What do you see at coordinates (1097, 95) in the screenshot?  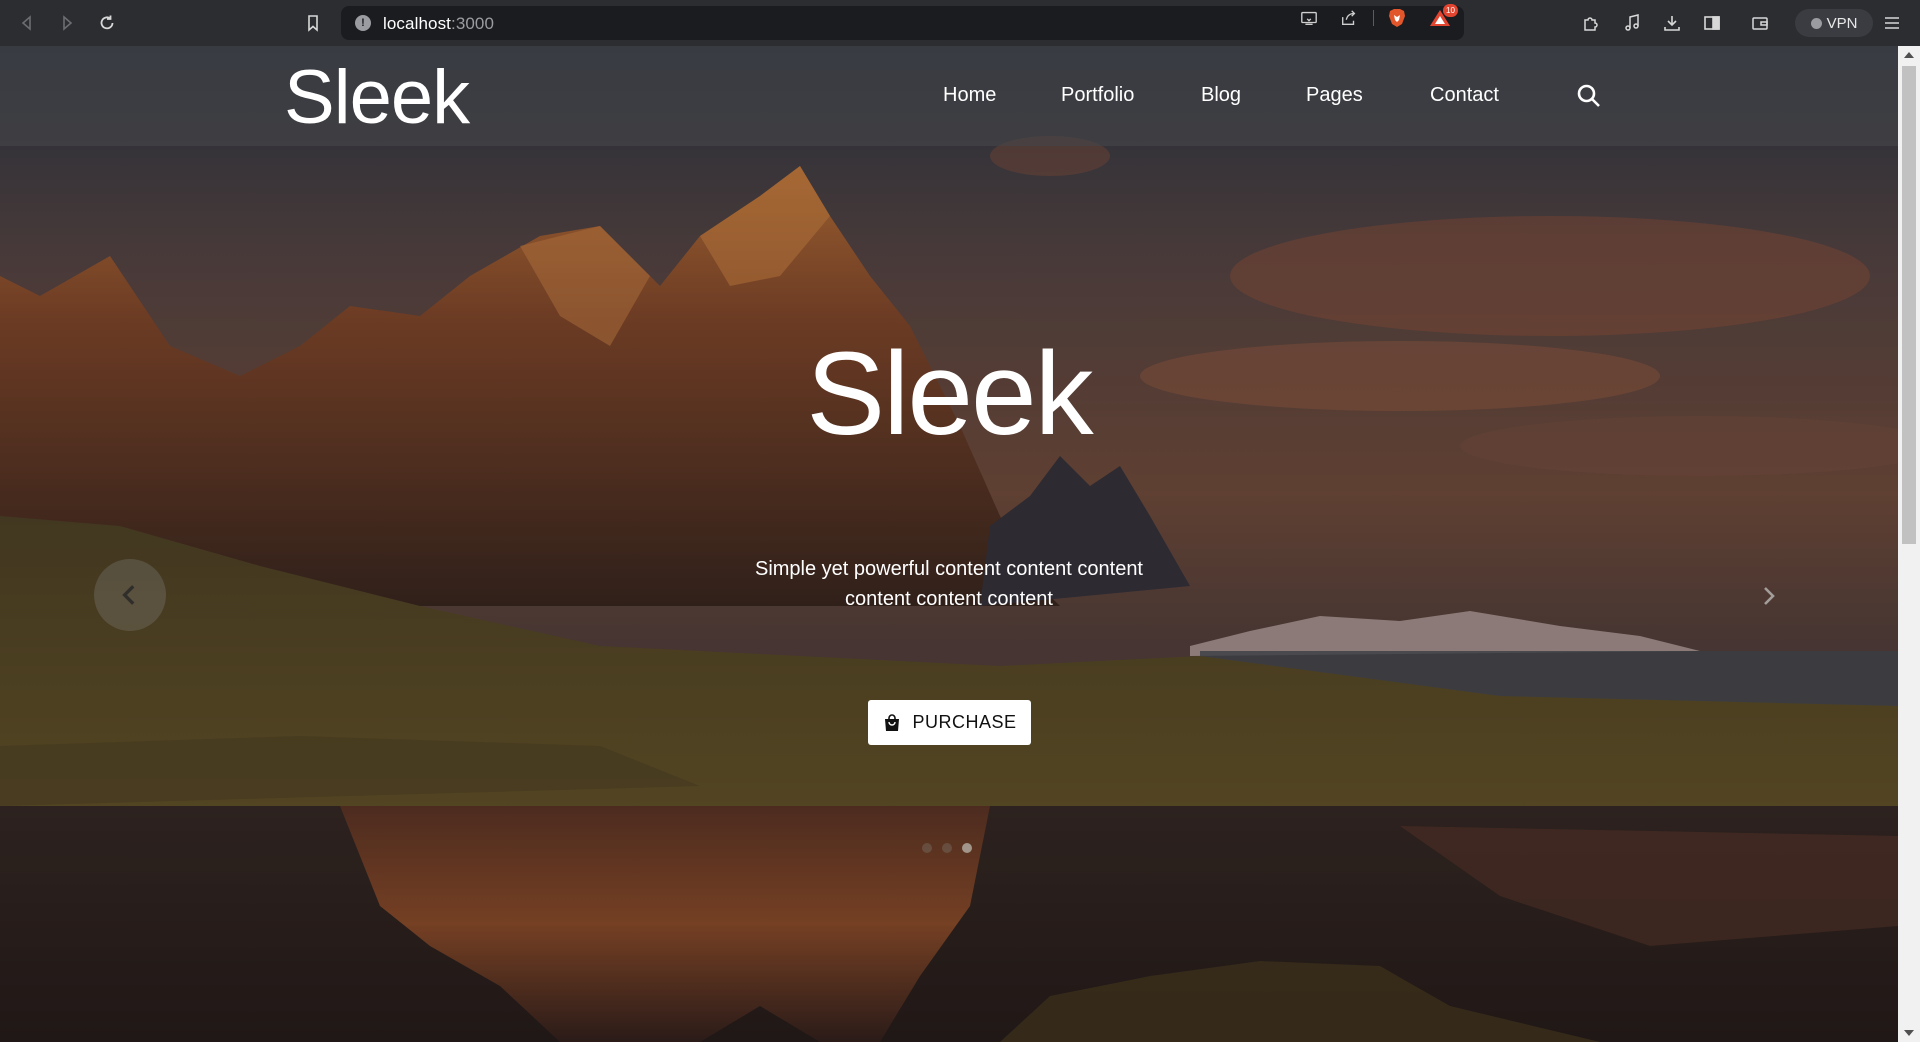 I see `nav-link-portfolio: Portfolio` at bounding box center [1097, 95].